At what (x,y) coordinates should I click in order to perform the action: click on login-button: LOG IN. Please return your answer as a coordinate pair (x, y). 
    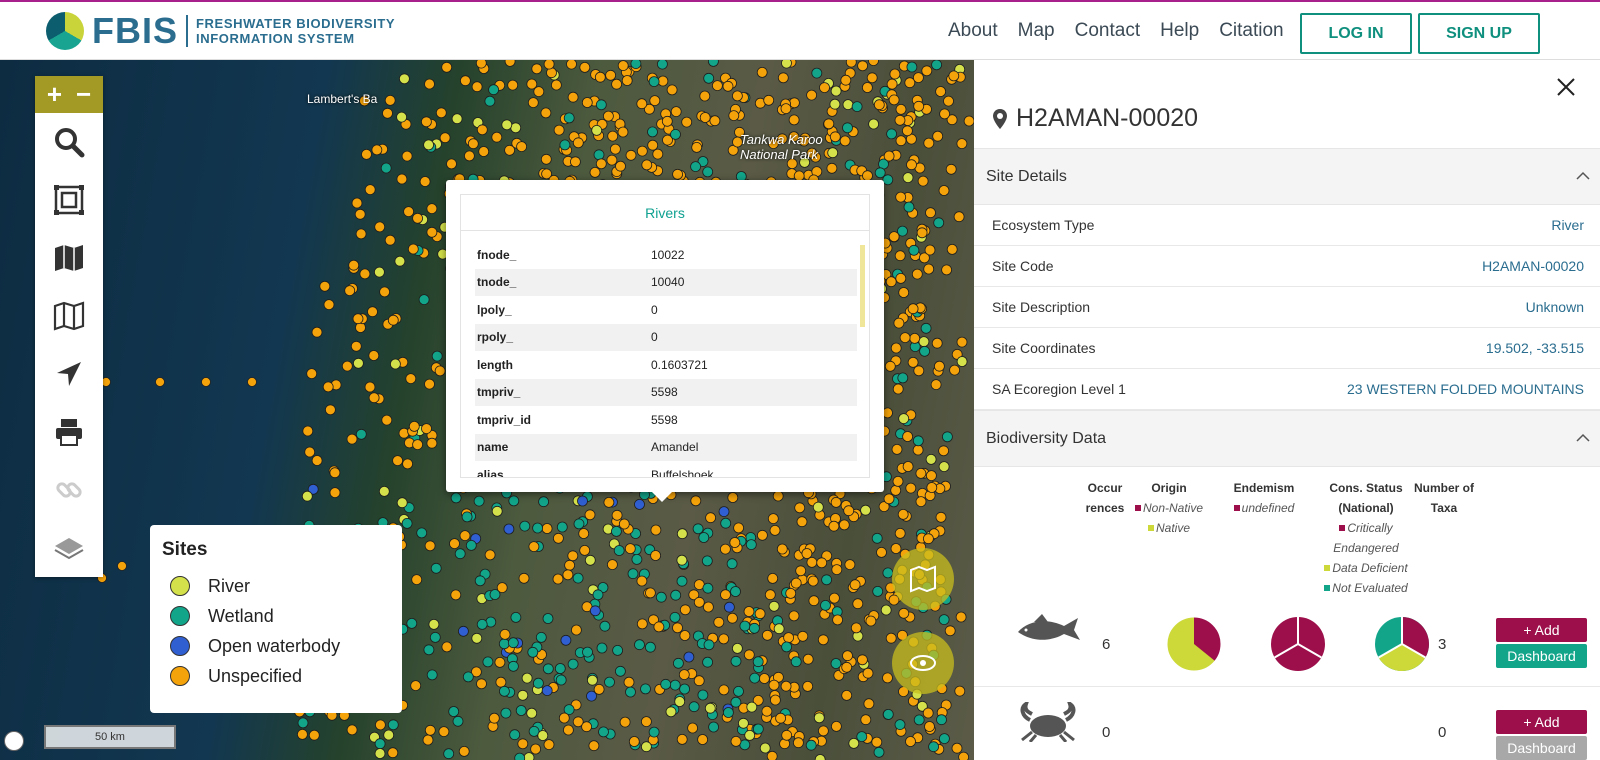
    Looking at the image, I should click on (1356, 33).